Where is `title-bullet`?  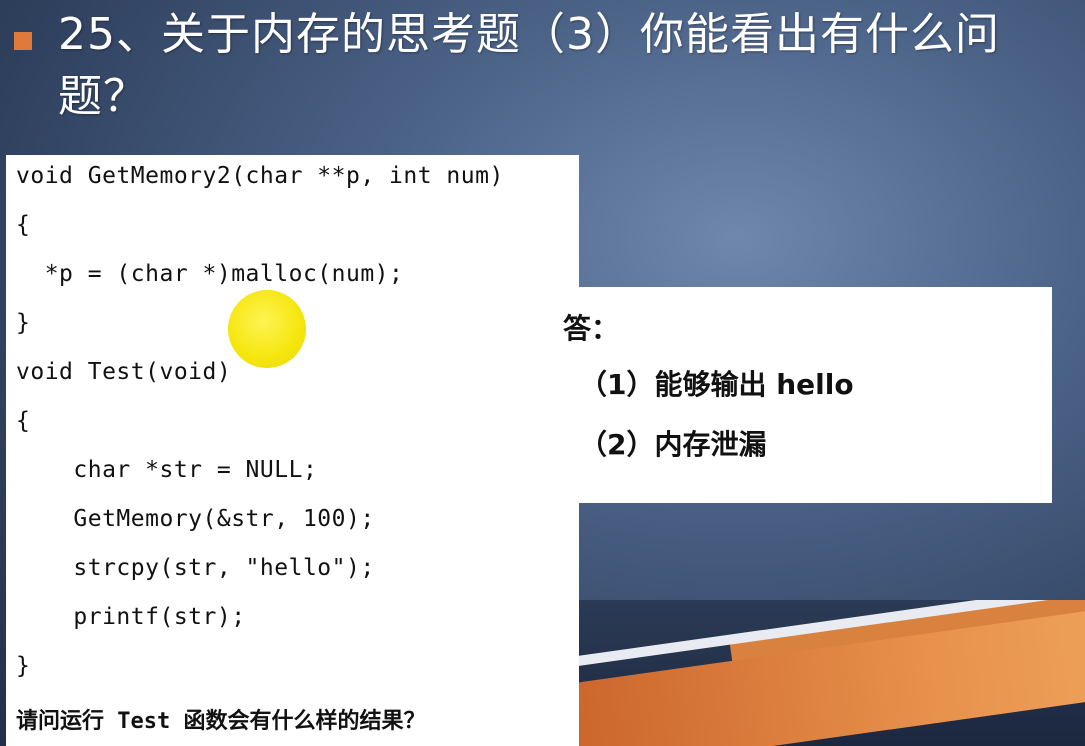 title-bullet is located at coordinates (23, 41).